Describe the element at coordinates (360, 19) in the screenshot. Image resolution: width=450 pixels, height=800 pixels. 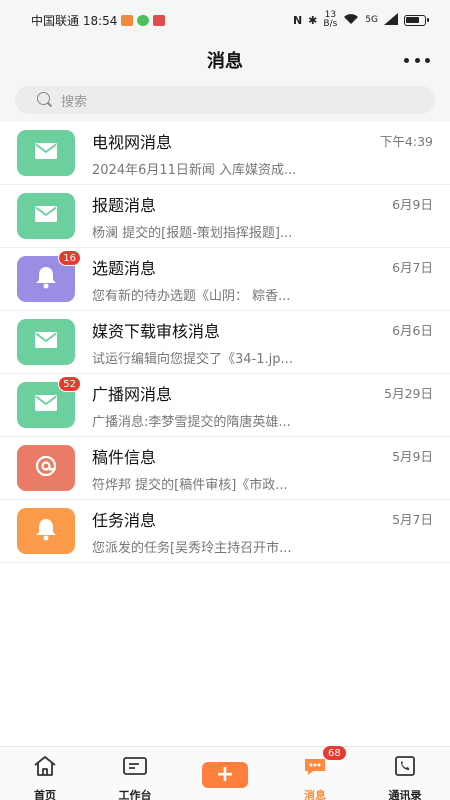
I see `status-right: N ✱ 13 B/s 5G` at that location.